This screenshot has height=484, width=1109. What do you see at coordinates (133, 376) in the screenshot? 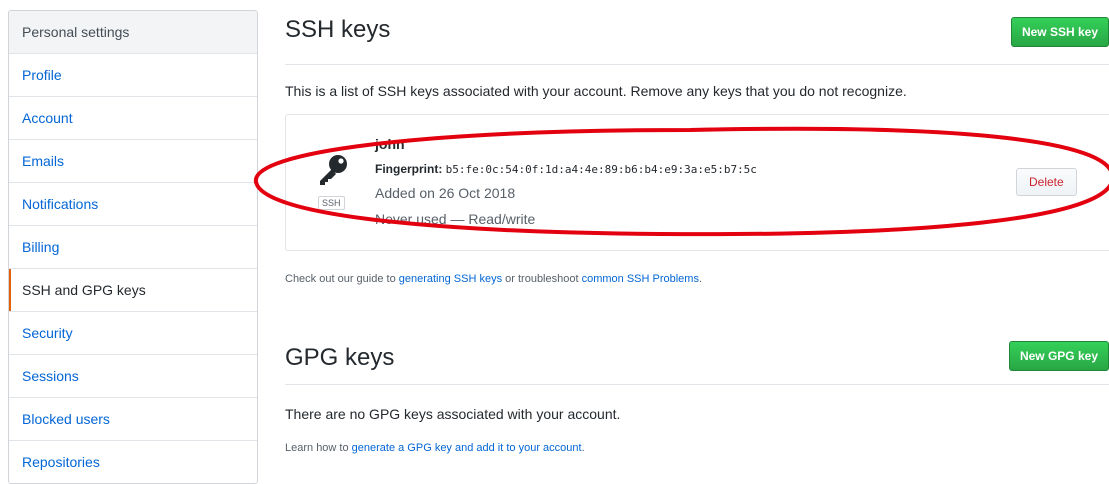
I see `sidebar-item-sessions: Sessions` at bounding box center [133, 376].